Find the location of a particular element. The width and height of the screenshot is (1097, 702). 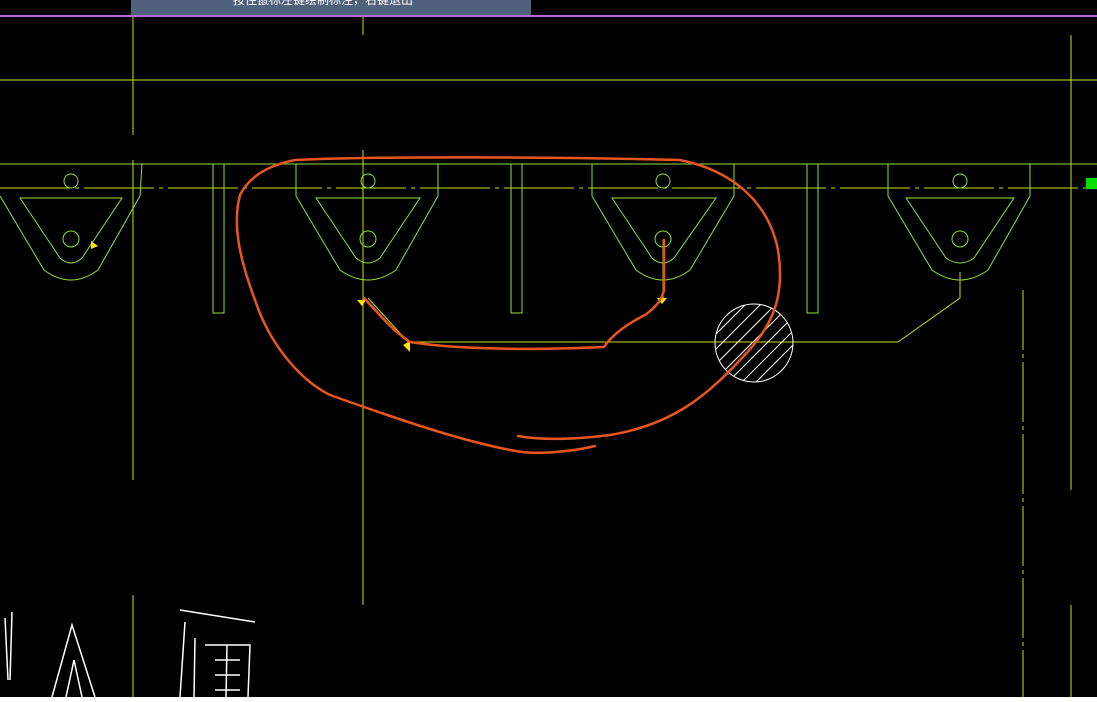

command-tooltip: 按住鼠标左键绘制标注，右键退出 is located at coordinates (331, 7).